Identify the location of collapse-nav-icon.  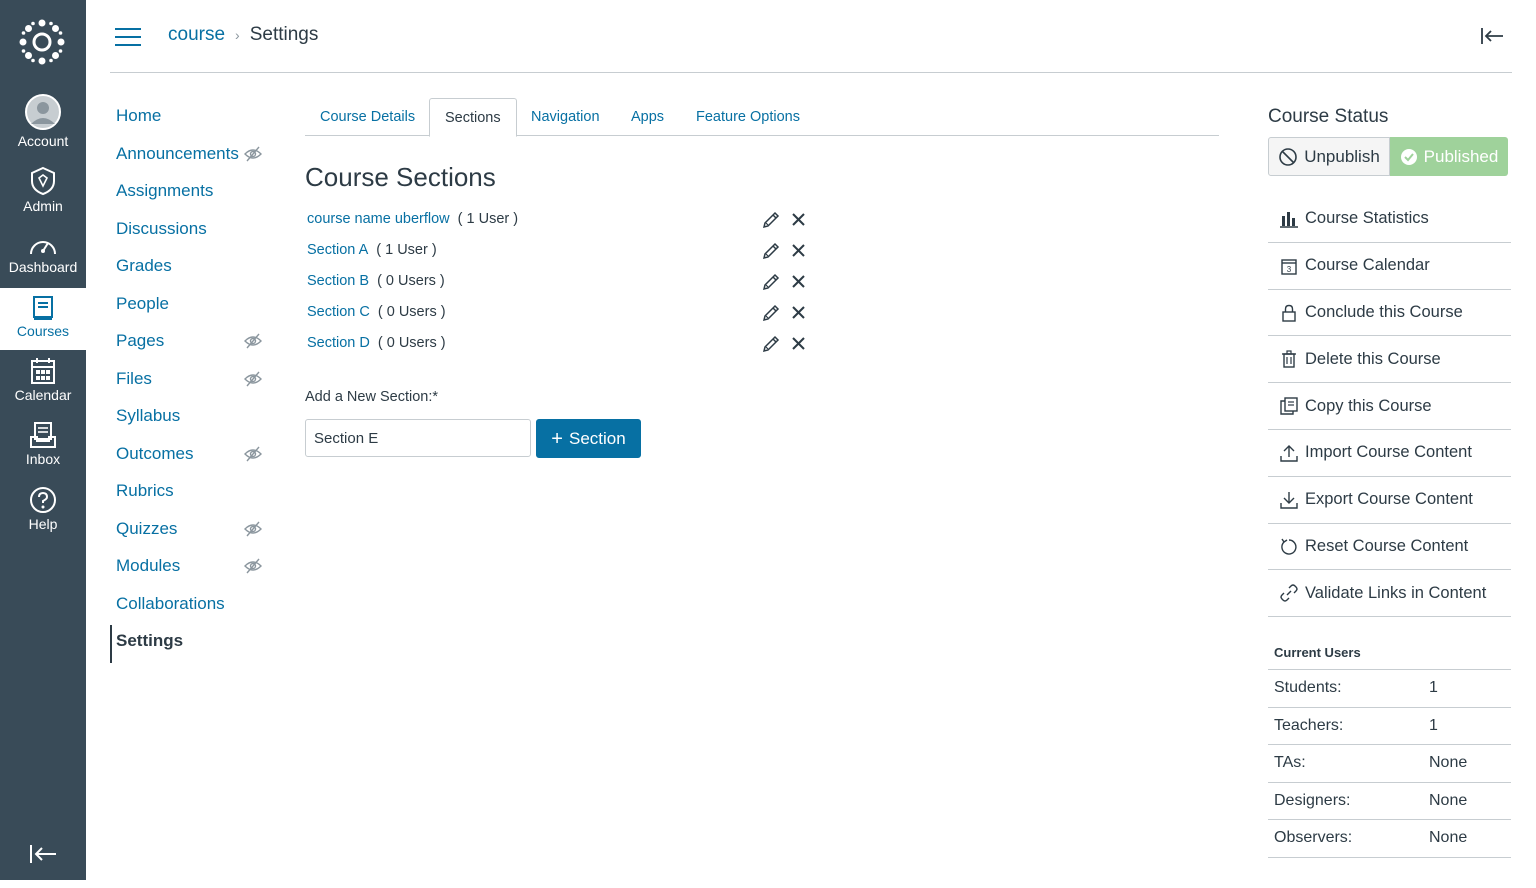
(43, 854).